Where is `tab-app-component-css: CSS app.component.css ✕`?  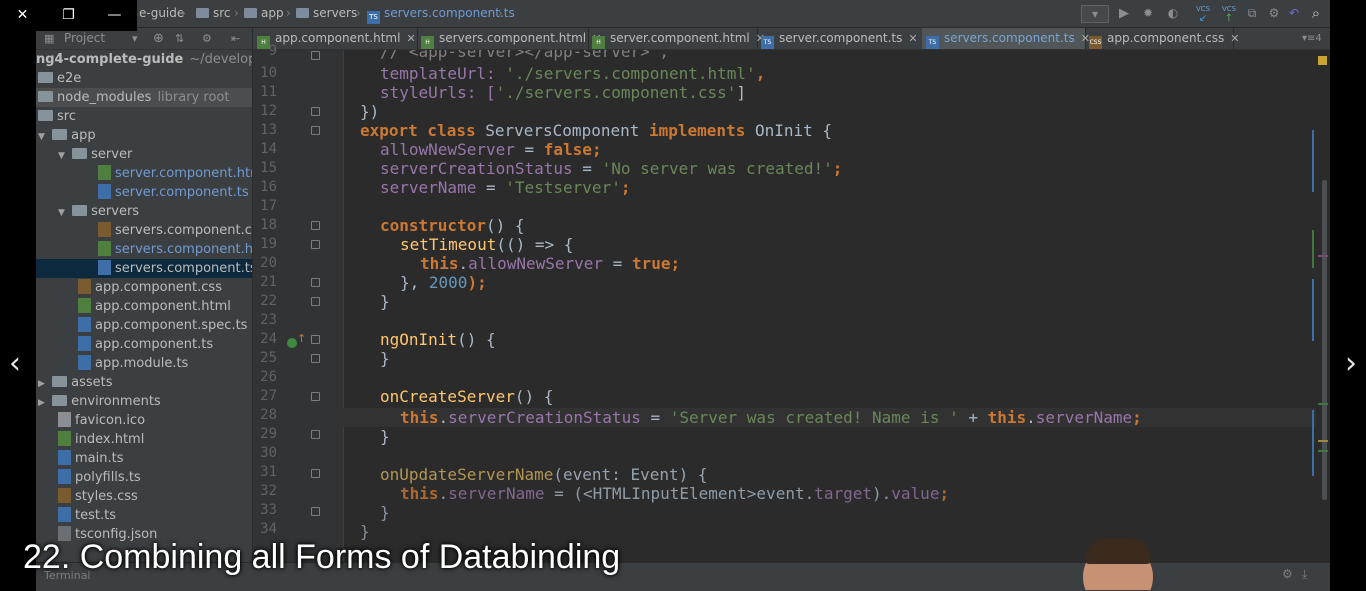 tab-app-component-css: CSS app.component.css ✕ is located at coordinates (1162, 38).